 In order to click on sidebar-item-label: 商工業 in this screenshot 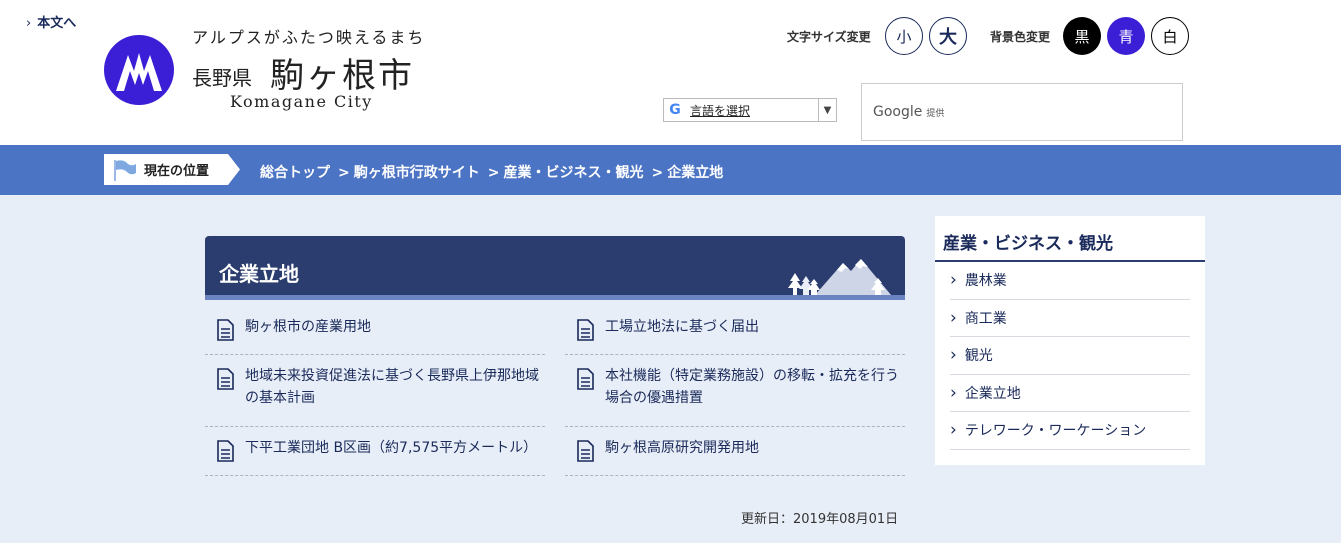, I will do `click(986, 318)`.